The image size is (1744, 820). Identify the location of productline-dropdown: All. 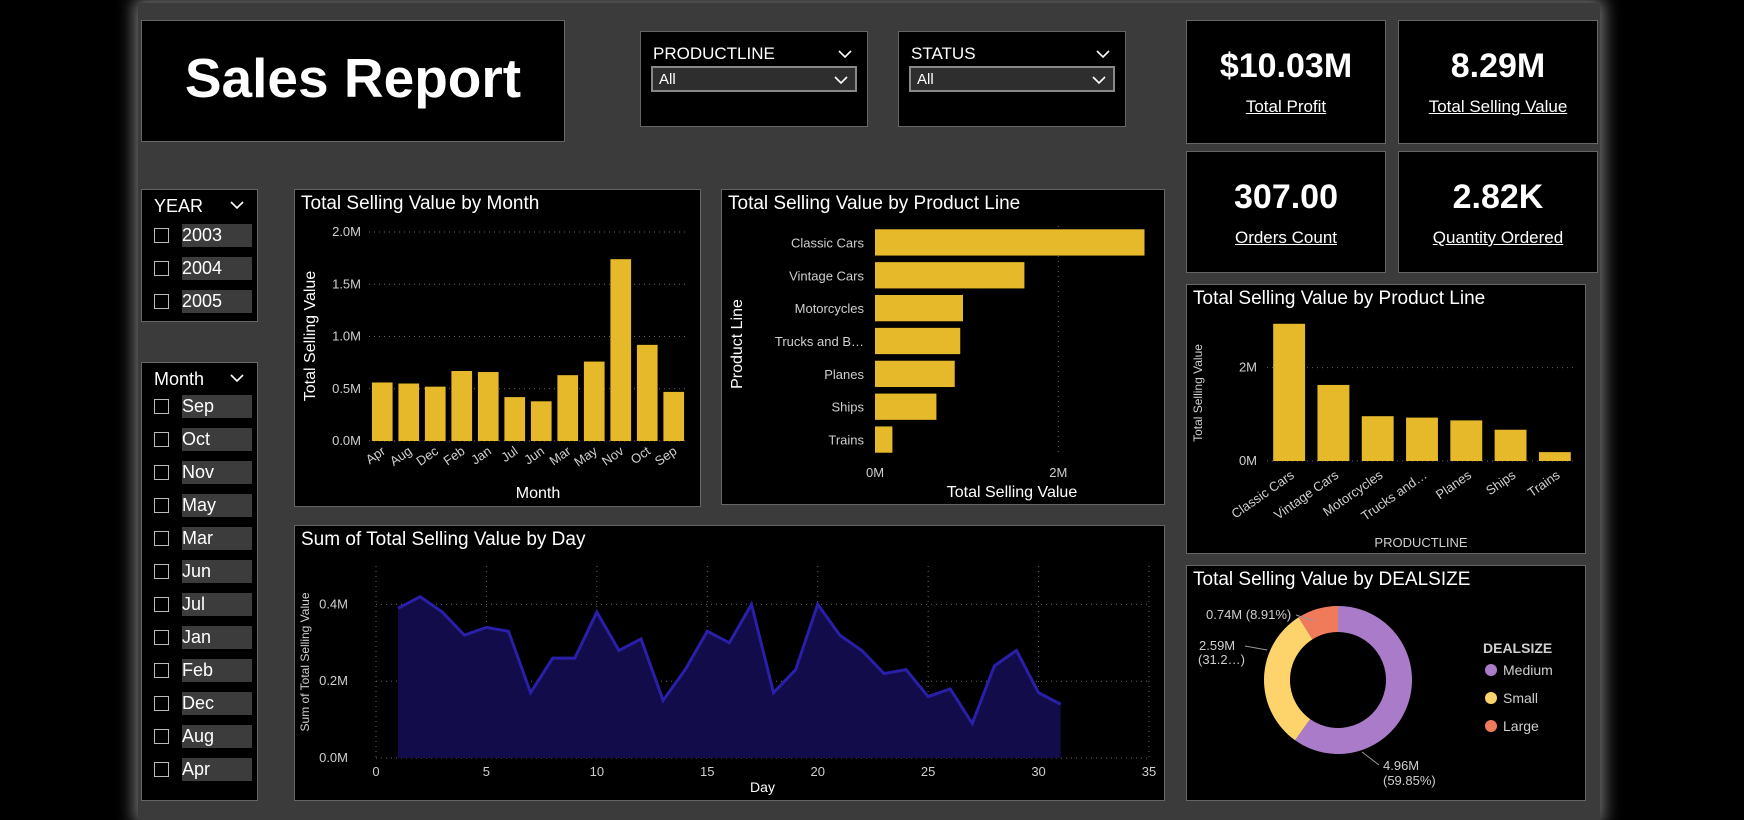
(754, 79).